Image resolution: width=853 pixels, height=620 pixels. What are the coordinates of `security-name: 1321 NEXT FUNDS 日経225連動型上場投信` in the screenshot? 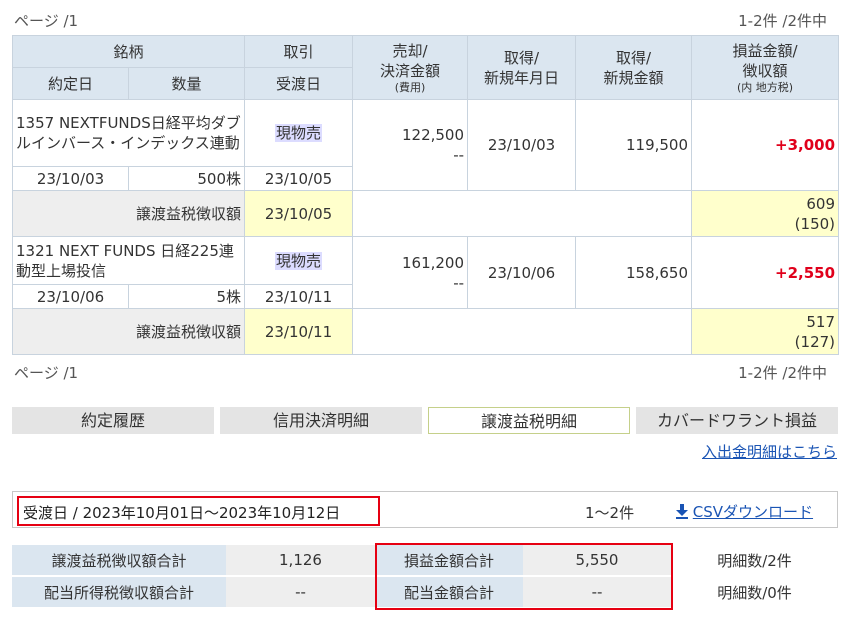 It's located at (128, 260).